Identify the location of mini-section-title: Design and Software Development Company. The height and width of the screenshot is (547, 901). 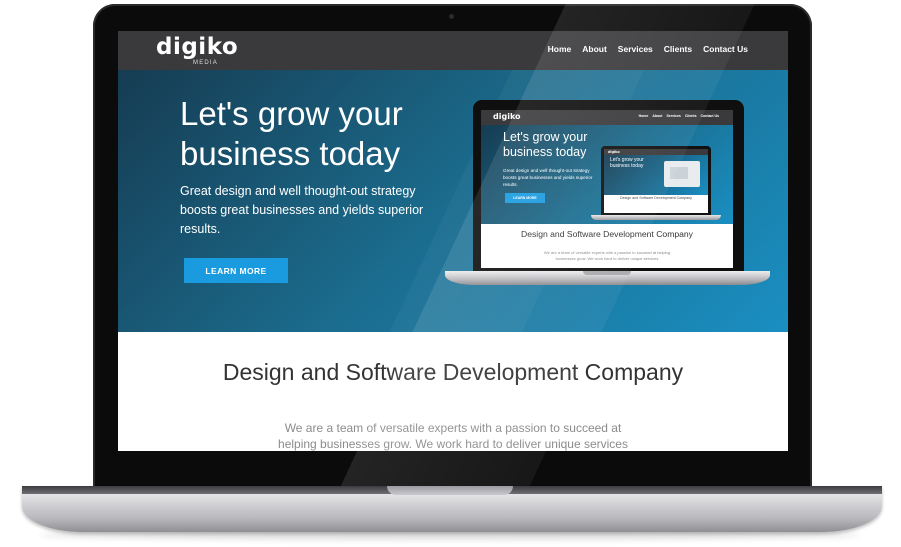
(656, 198).